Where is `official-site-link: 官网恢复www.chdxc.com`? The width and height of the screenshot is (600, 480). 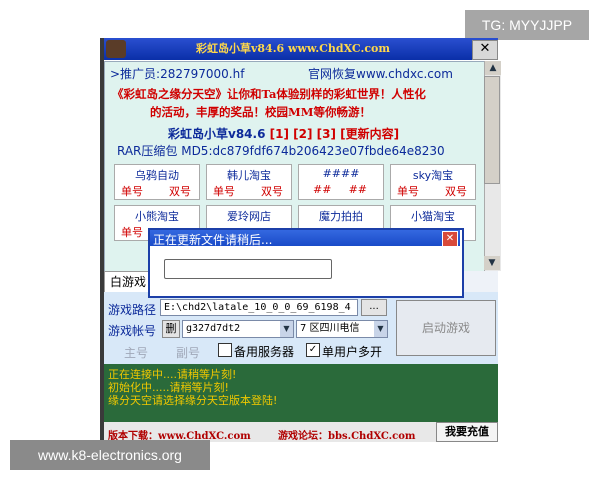
official-site-link: 官网恢复www.chdxc.com is located at coordinates (380, 73).